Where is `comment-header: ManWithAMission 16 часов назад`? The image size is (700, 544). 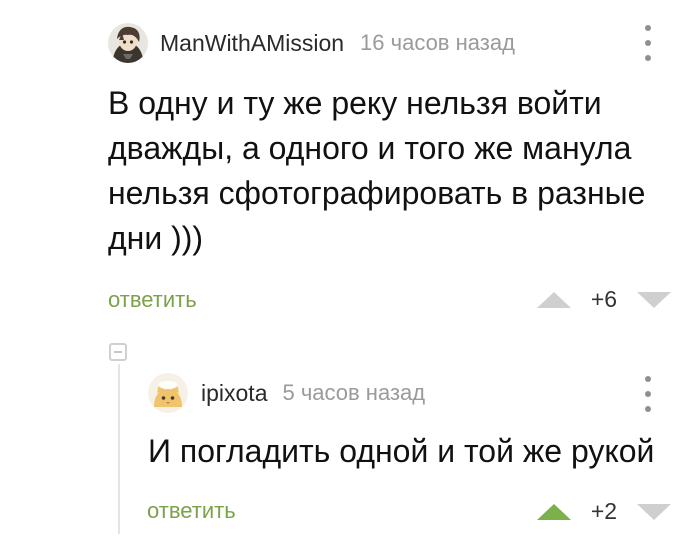
comment-header: ManWithAMission 16 часов назад is located at coordinates (311, 43).